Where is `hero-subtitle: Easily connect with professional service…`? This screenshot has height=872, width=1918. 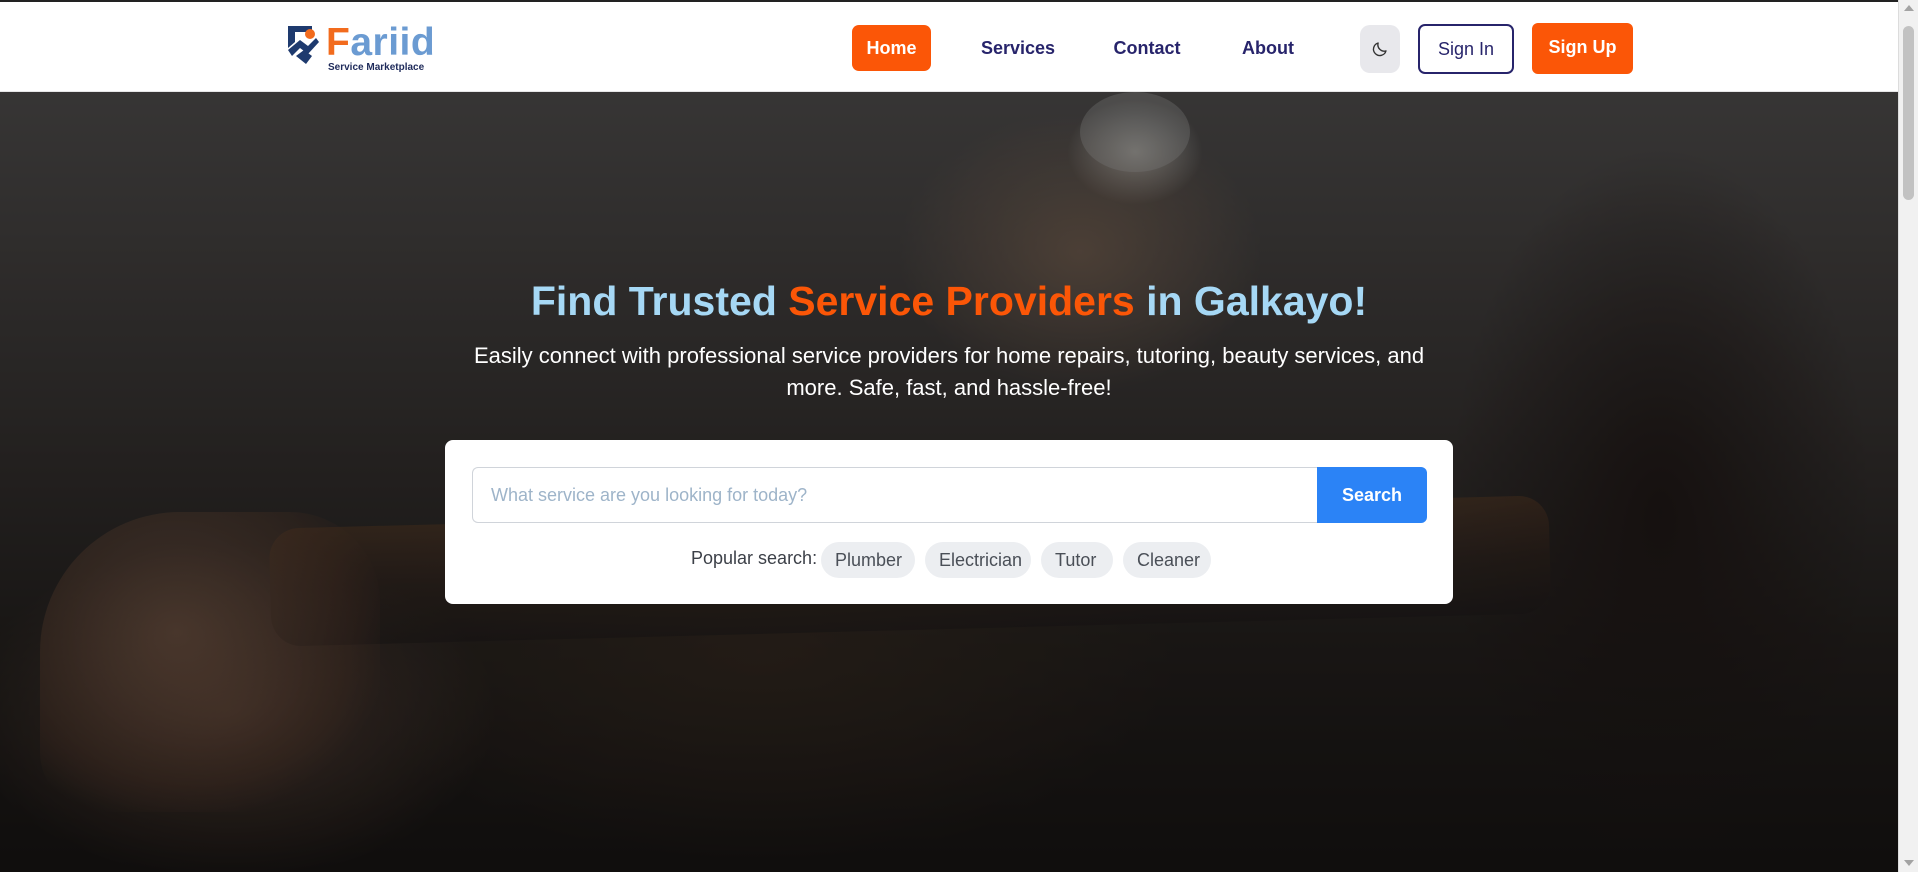
hero-subtitle: Easily connect with professional service… is located at coordinates (949, 371).